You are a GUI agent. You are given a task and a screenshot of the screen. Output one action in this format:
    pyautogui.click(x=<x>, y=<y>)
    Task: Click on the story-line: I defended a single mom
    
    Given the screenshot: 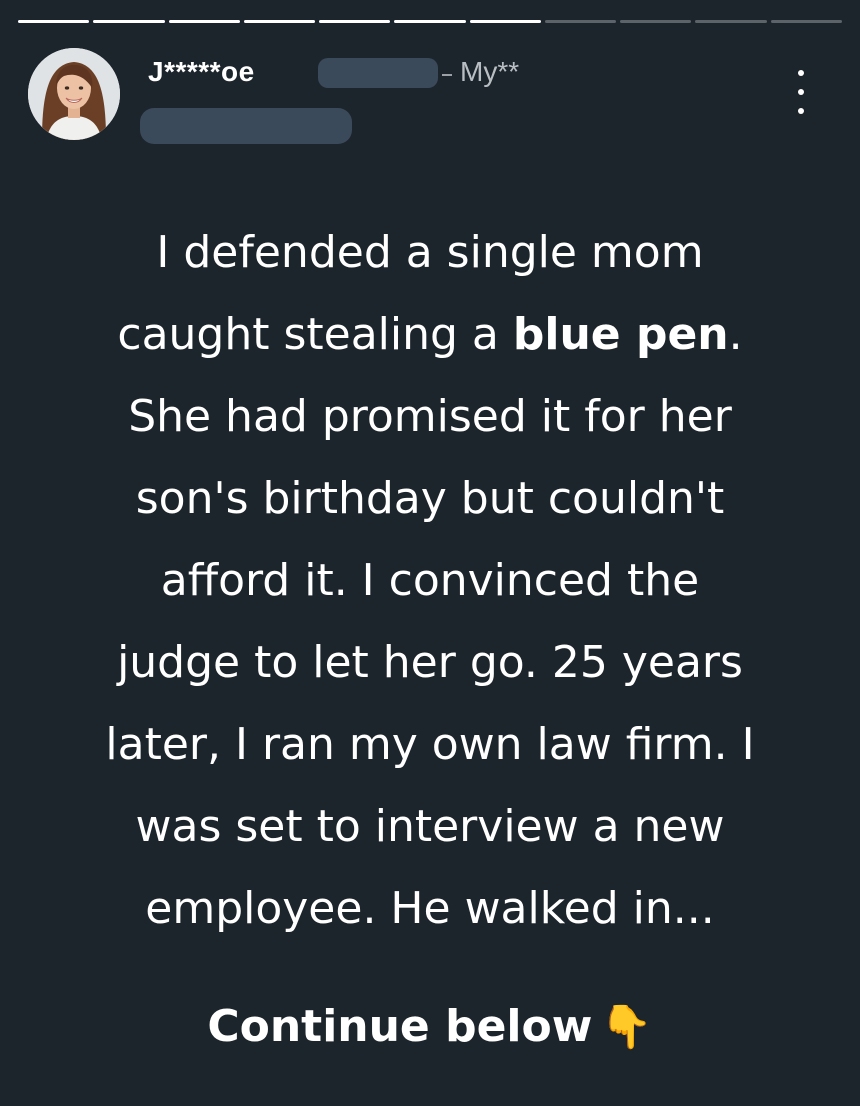 What is the action you would take?
    pyautogui.click(x=430, y=252)
    